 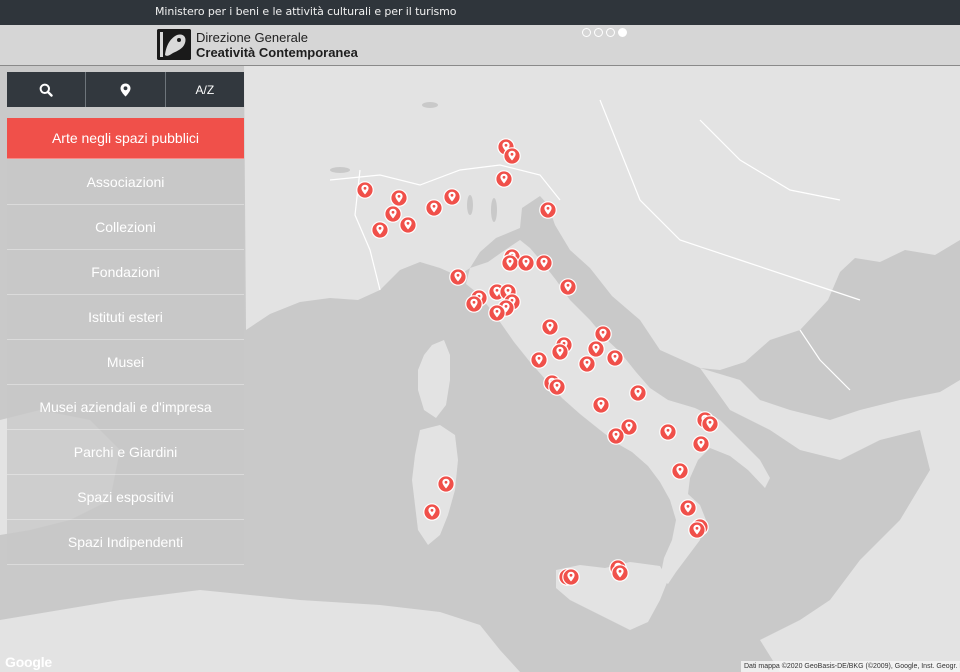 I want to click on logo-title-line2: Creatività Contemporanea, so click(x=277, y=52).